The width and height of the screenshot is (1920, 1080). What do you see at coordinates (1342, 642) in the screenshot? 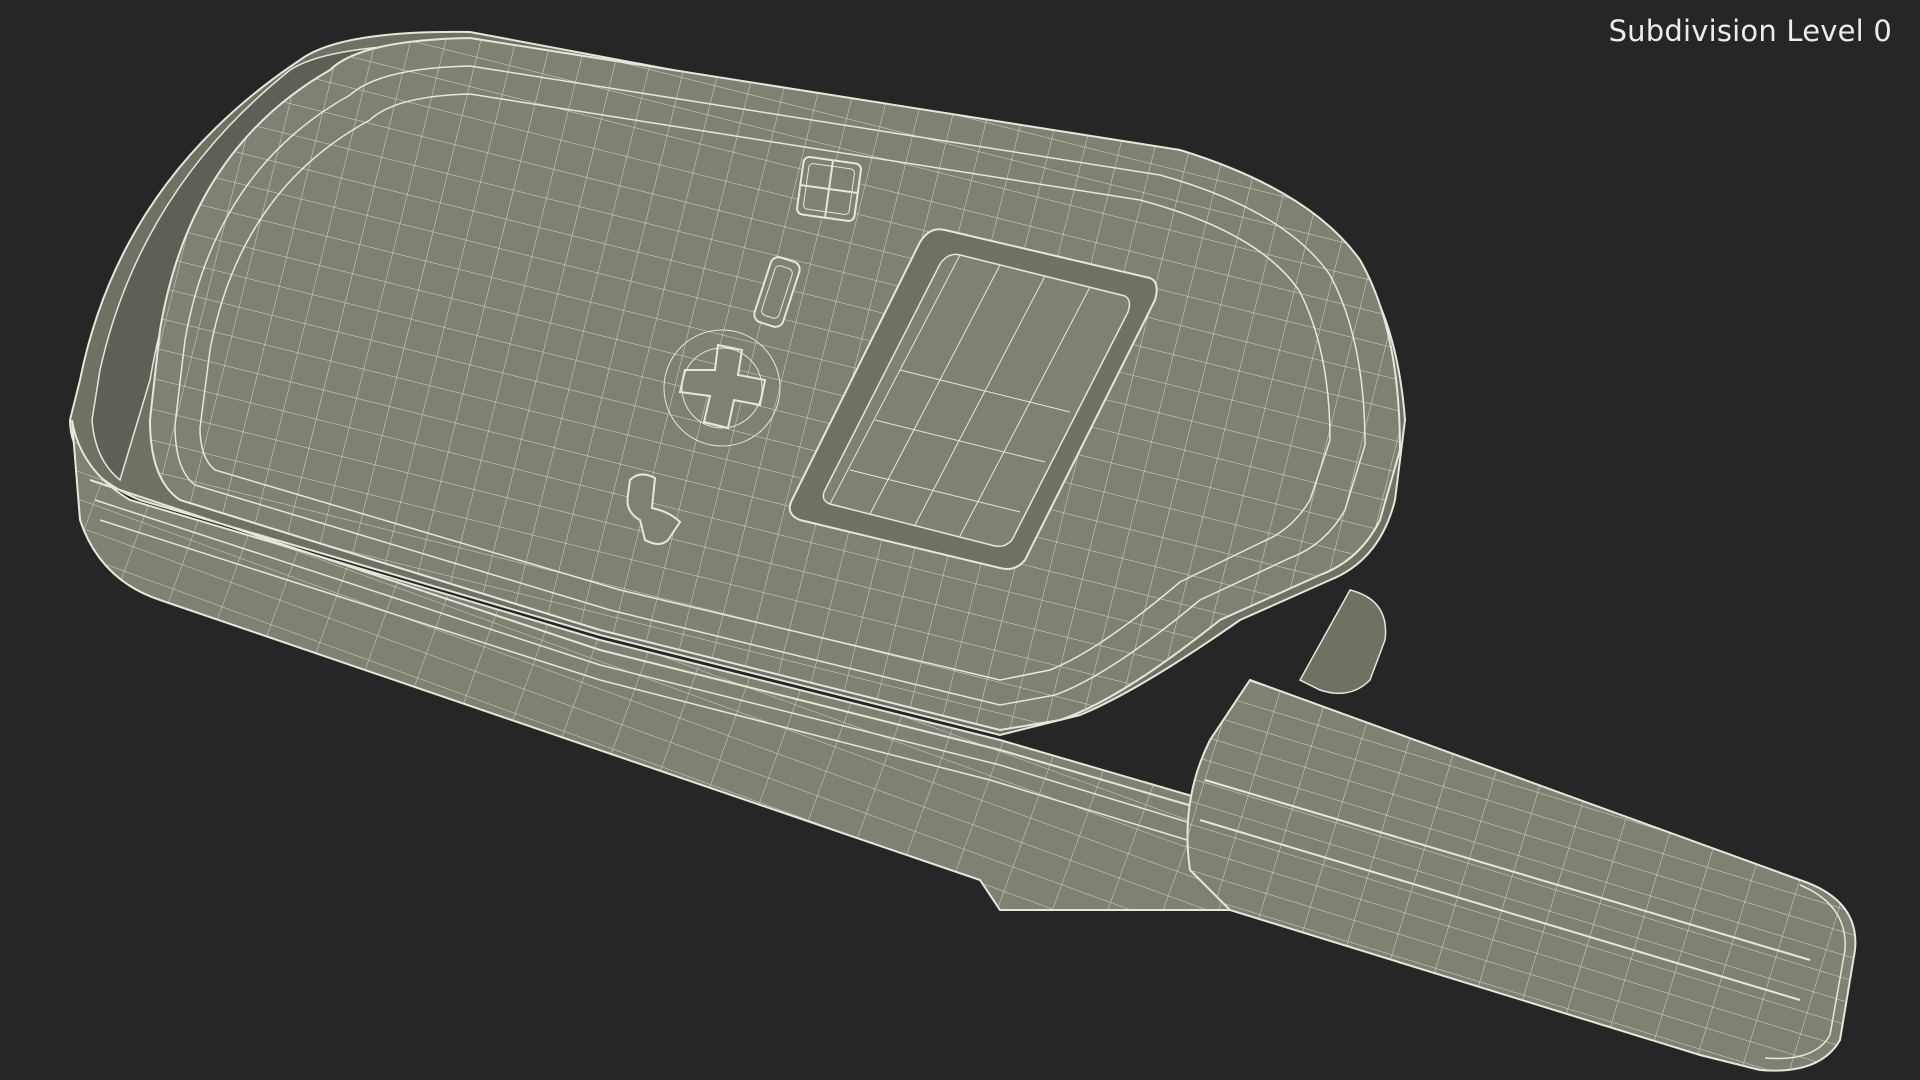
I see `belt-clip` at bounding box center [1342, 642].